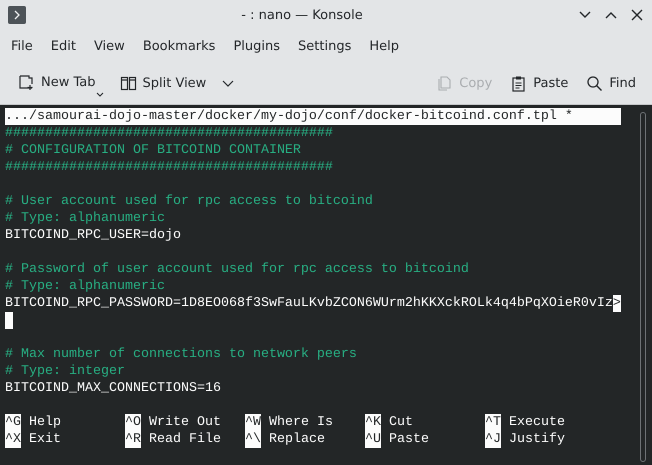  What do you see at coordinates (409, 439) in the screenshot?
I see `shortcut-label: Paste` at bounding box center [409, 439].